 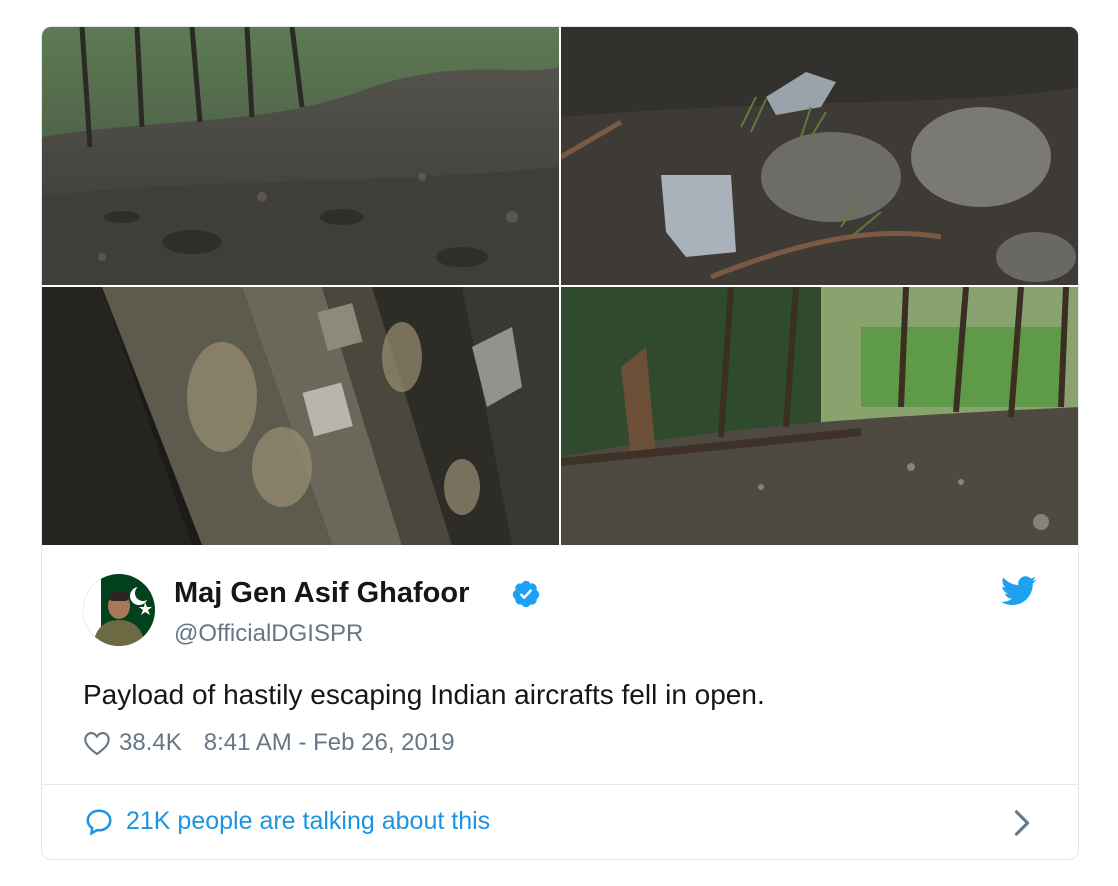 What do you see at coordinates (308, 821) in the screenshot?
I see `conversation-label: 21K people are talking about this` at bounding box center [308, 821].